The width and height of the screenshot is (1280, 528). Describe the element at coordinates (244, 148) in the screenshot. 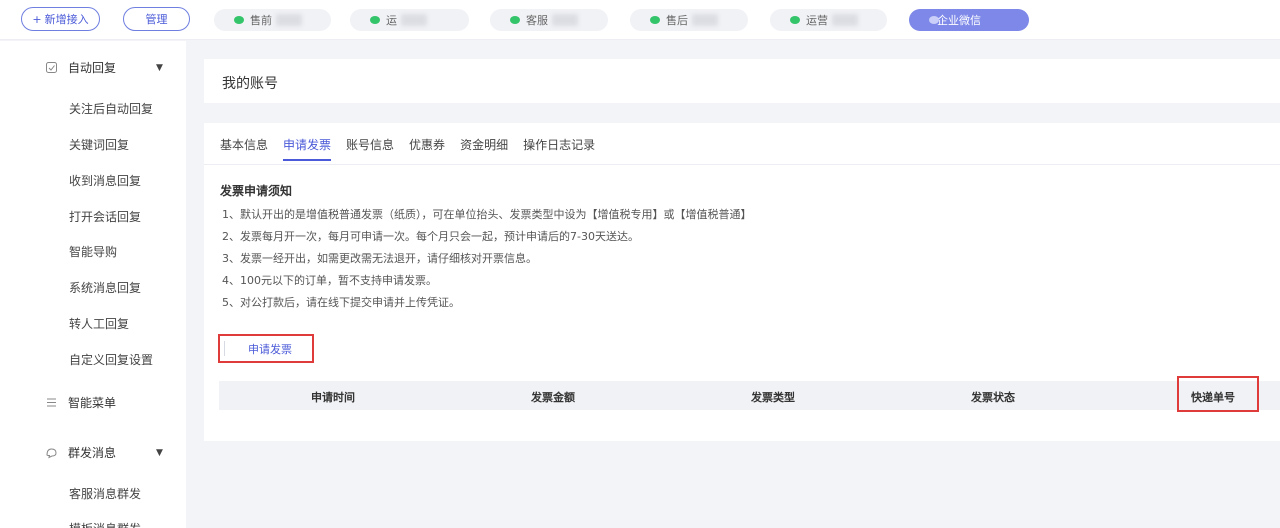

I see `tab-basic-info: 基本信息` at that location.